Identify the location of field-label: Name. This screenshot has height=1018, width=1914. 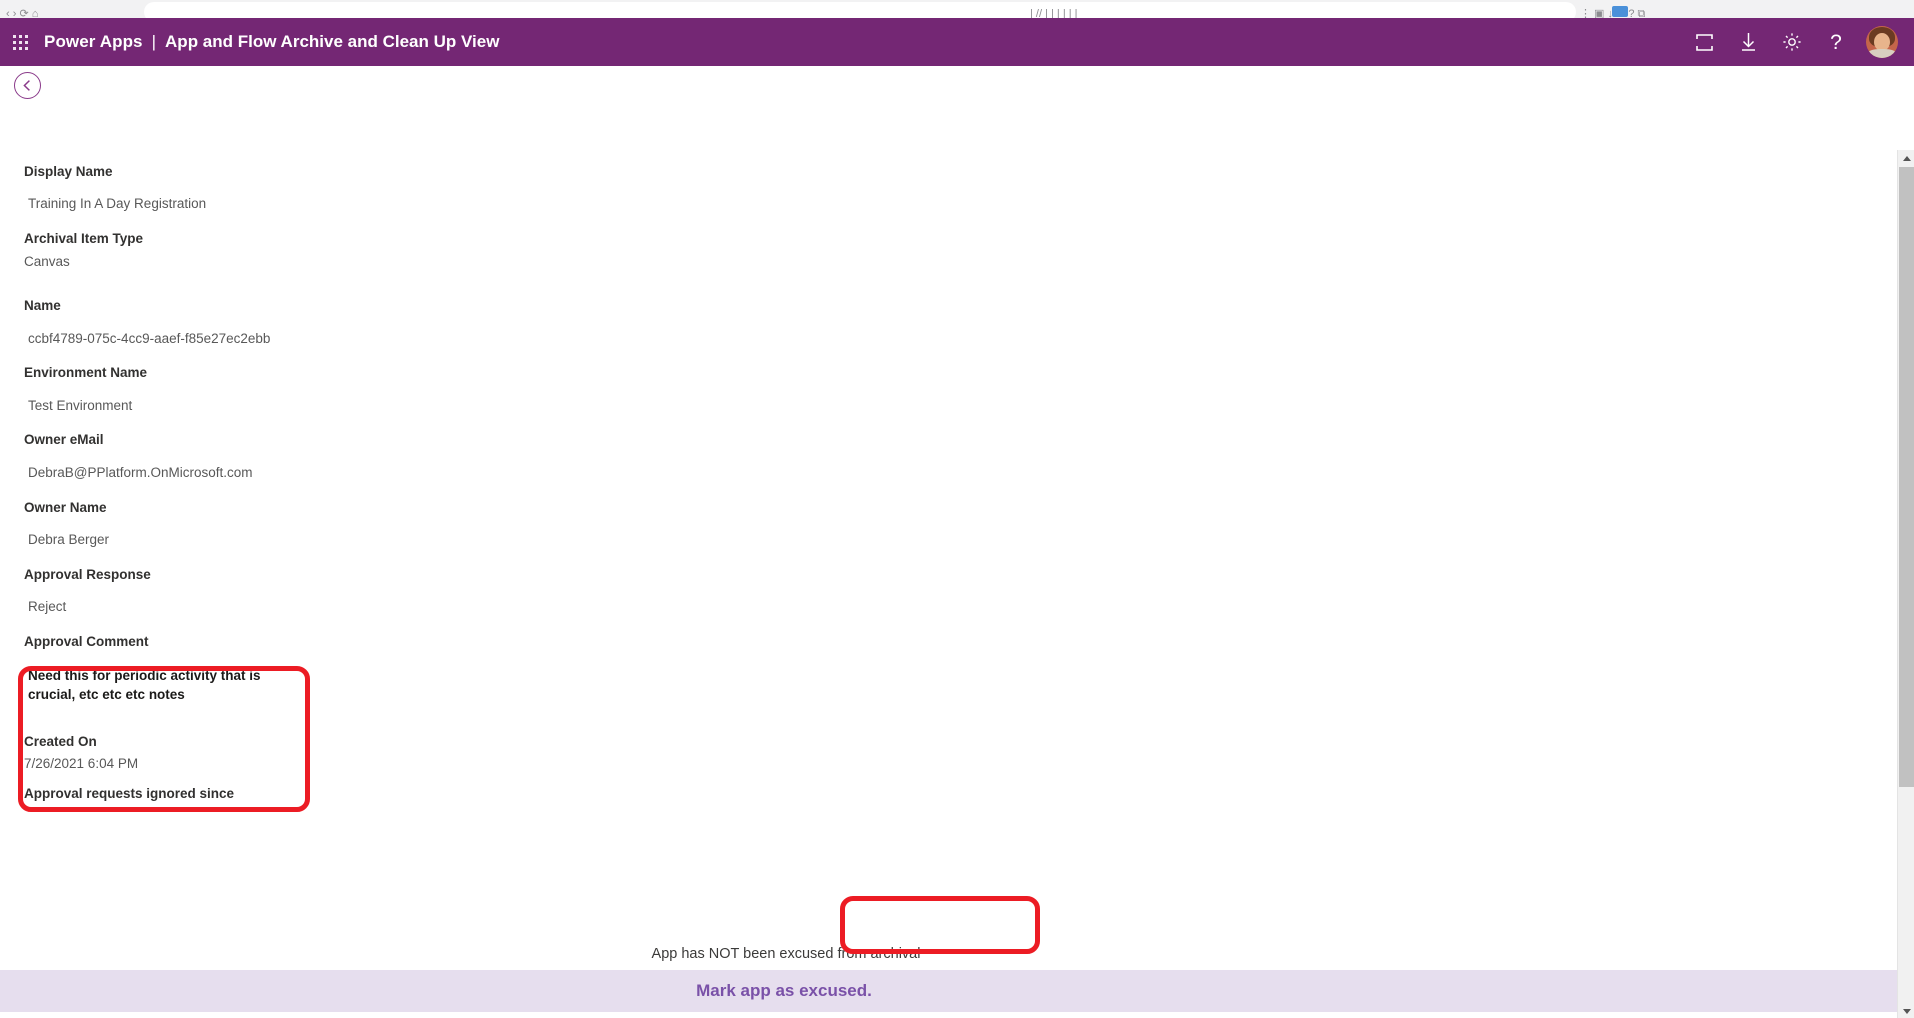
(42, 305).